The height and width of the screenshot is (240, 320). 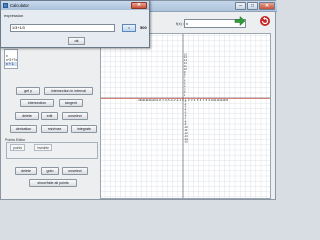 What do you see at coordinates (267, 6) in the screenshot?
I see `close-button: ✕` at bounding box center [267, 6].